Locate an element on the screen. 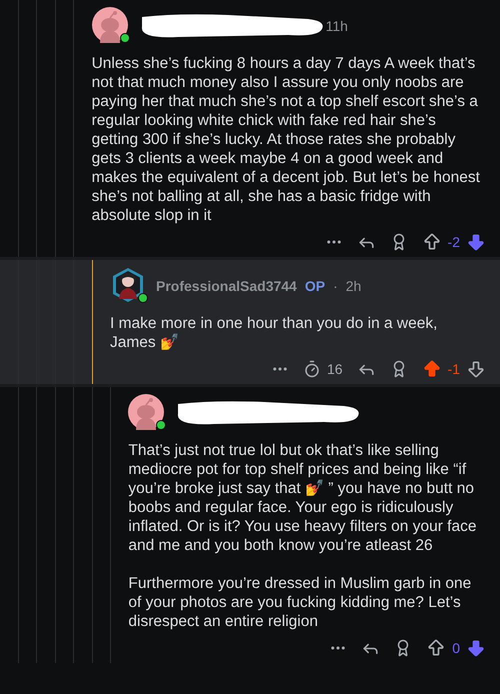 The image size is (500, 694). op-label: OP is located at coordinates (315, 286).